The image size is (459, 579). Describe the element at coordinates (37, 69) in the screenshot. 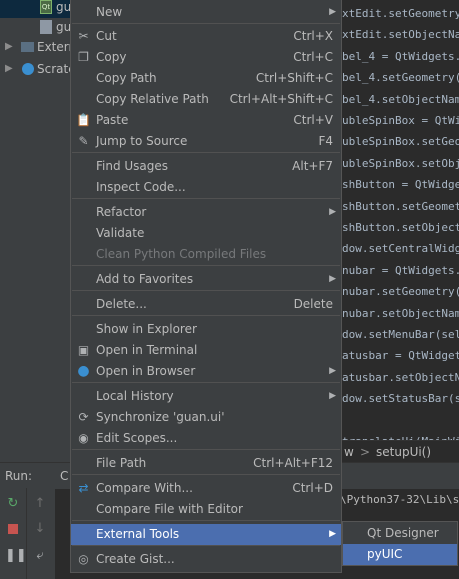

I see `tree-item-scratches: ▶ Scratc` at that location.